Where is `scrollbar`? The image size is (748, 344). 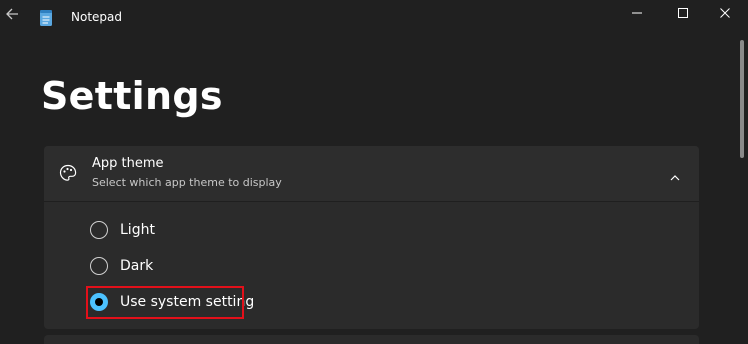
scrollbar is located at coordinates (742, 99).